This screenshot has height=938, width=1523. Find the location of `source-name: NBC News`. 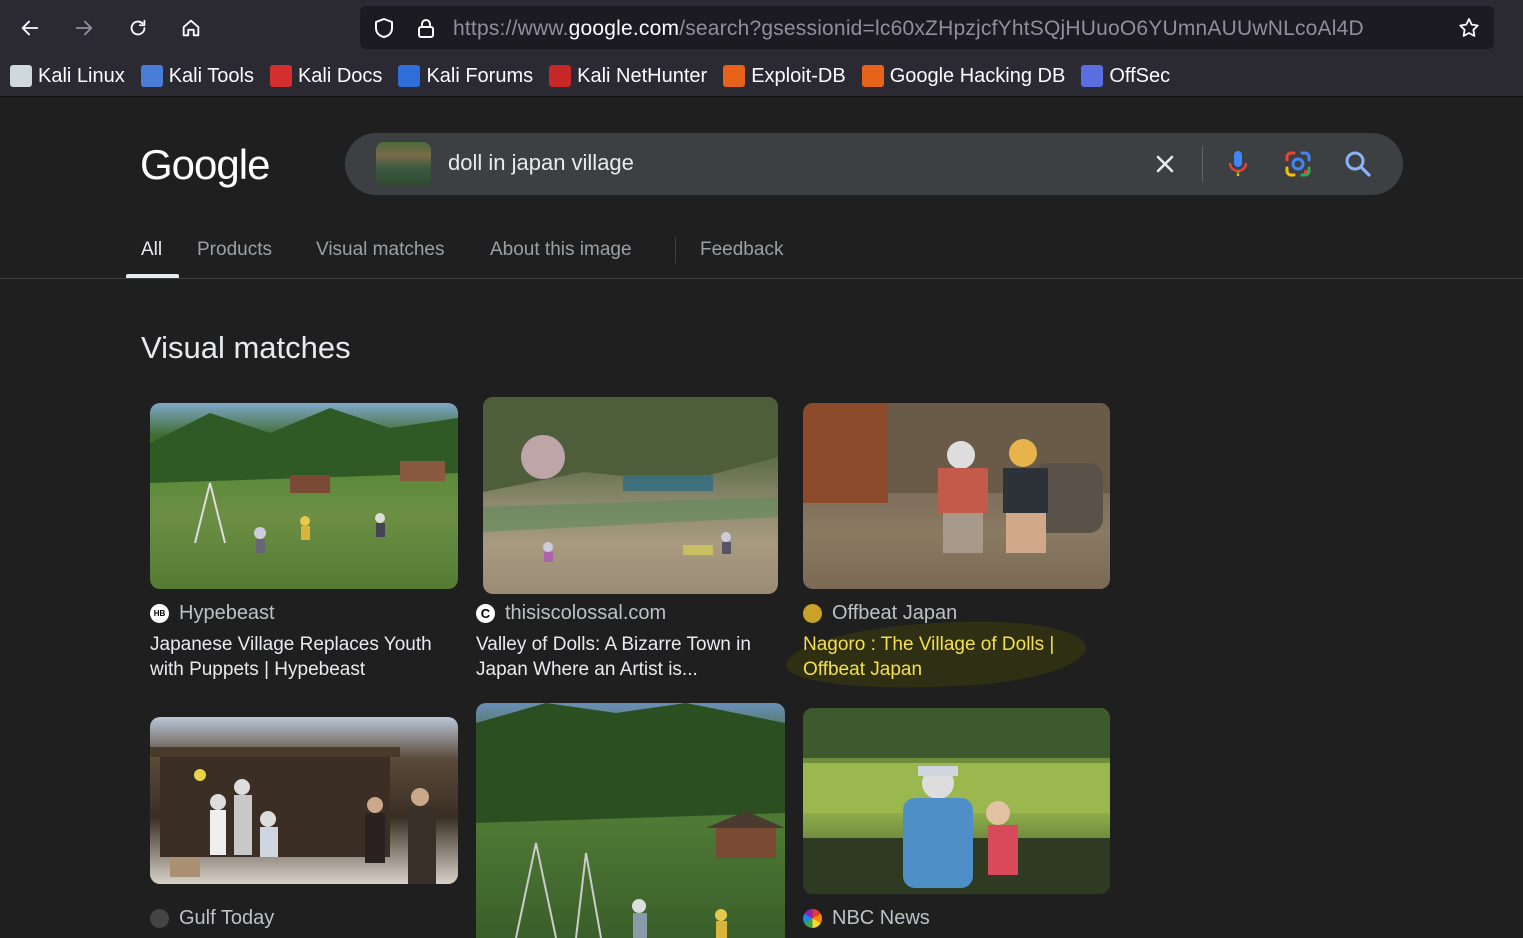

source-name: NBC News is located at coordinates (881, 918).